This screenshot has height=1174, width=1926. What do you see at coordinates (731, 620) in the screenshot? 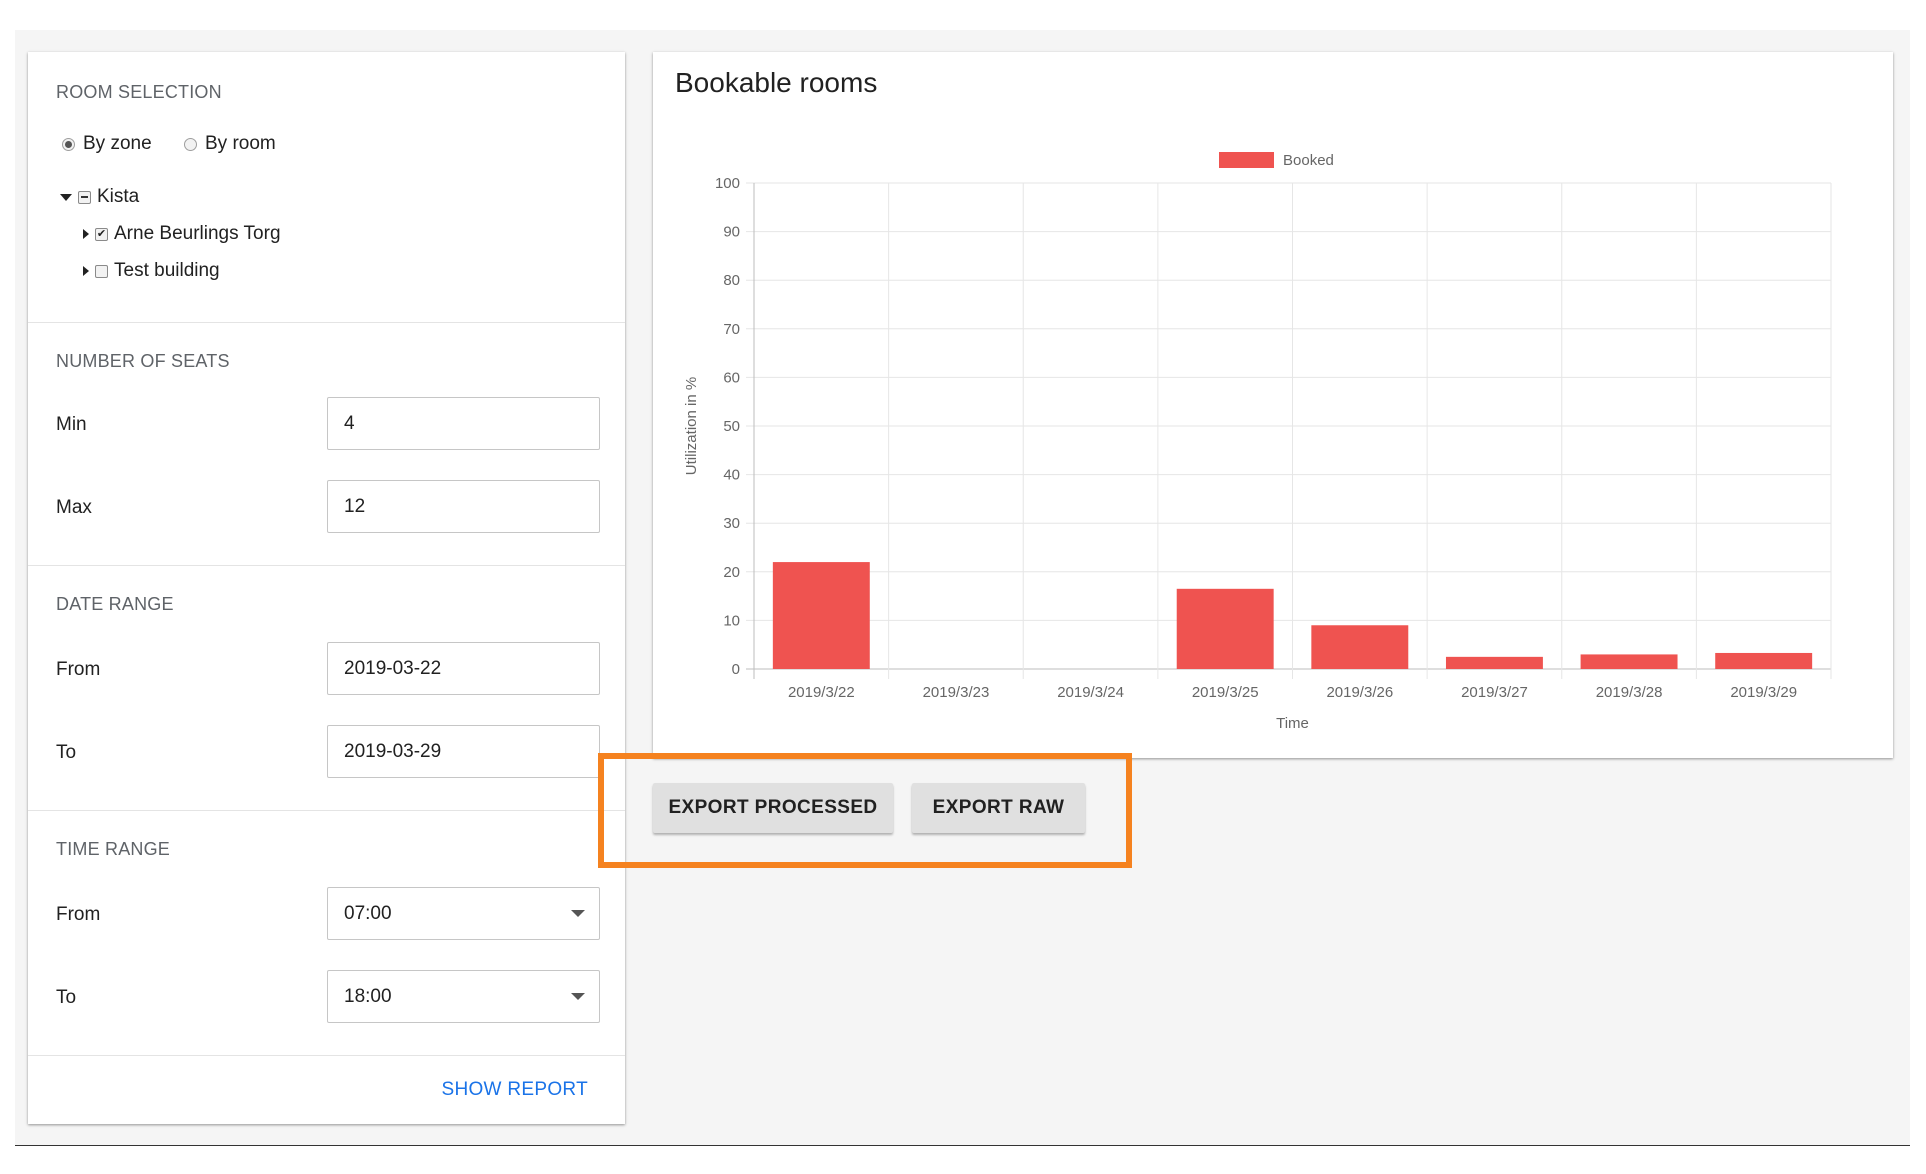
I see `y-tick-label: 10` at bounding box center [731, 620].